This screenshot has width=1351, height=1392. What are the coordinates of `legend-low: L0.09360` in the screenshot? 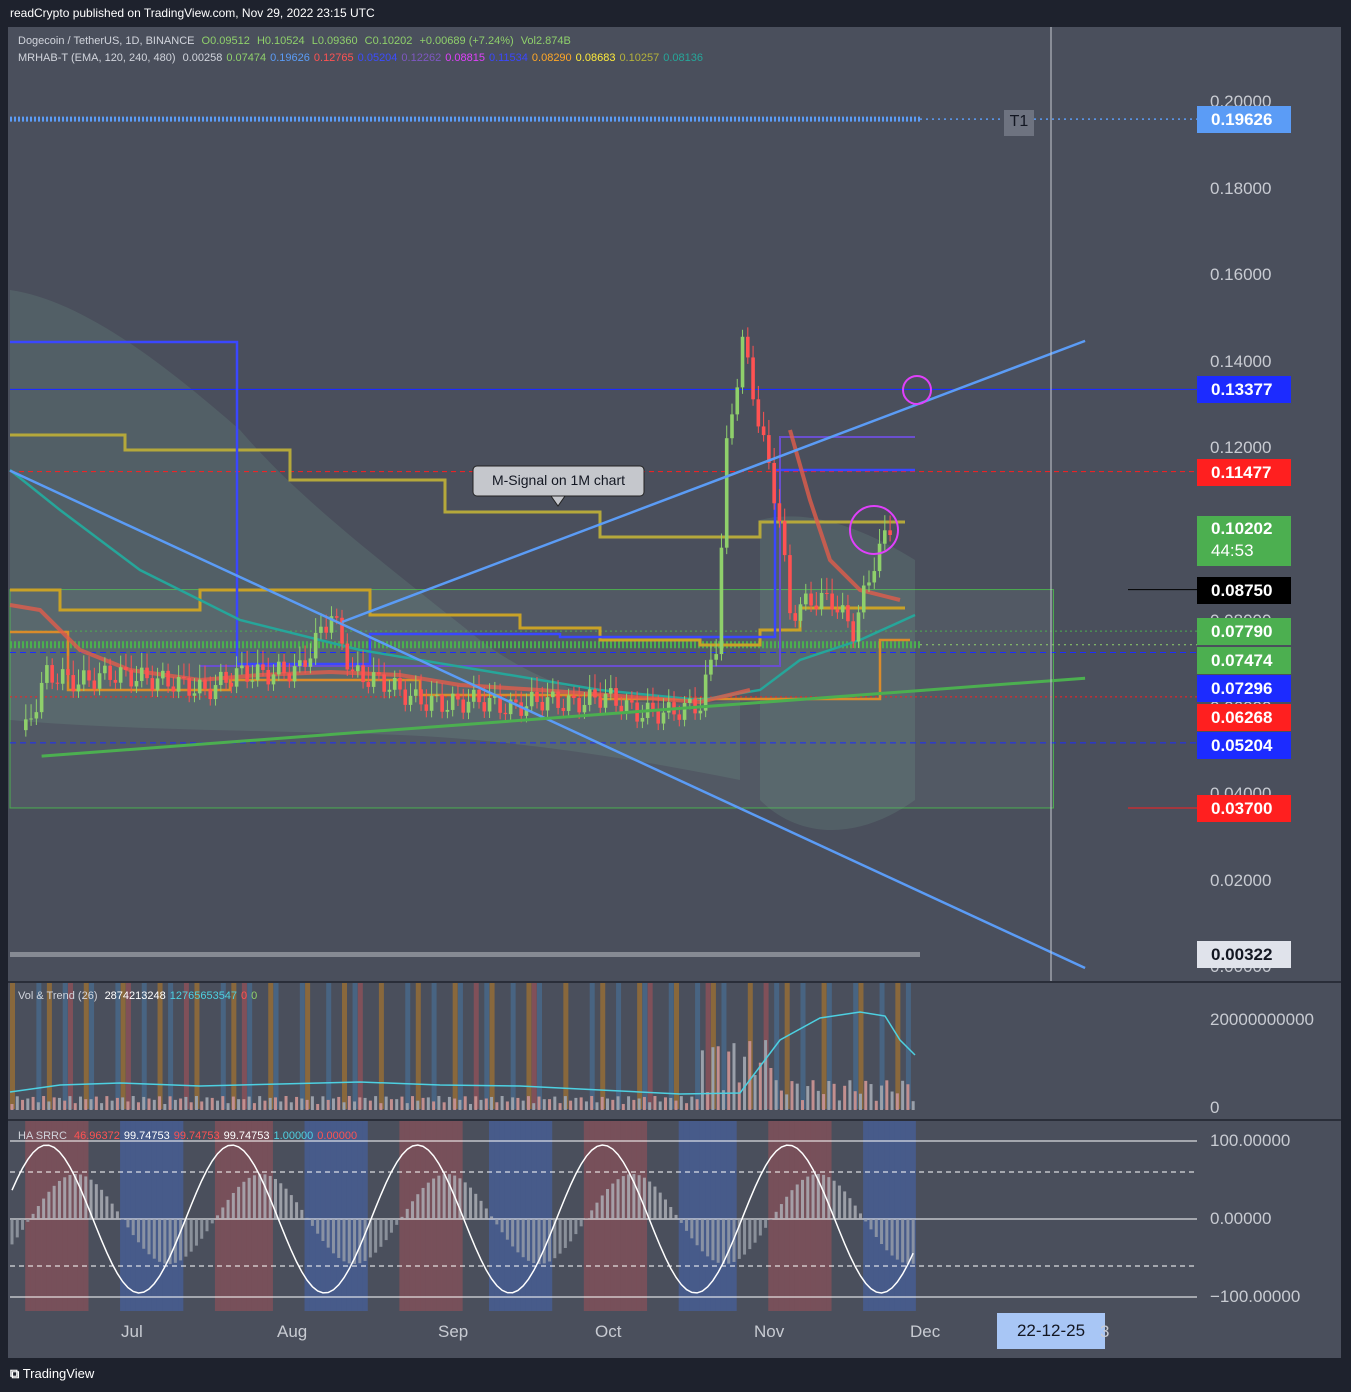 It's located at (334, 41).